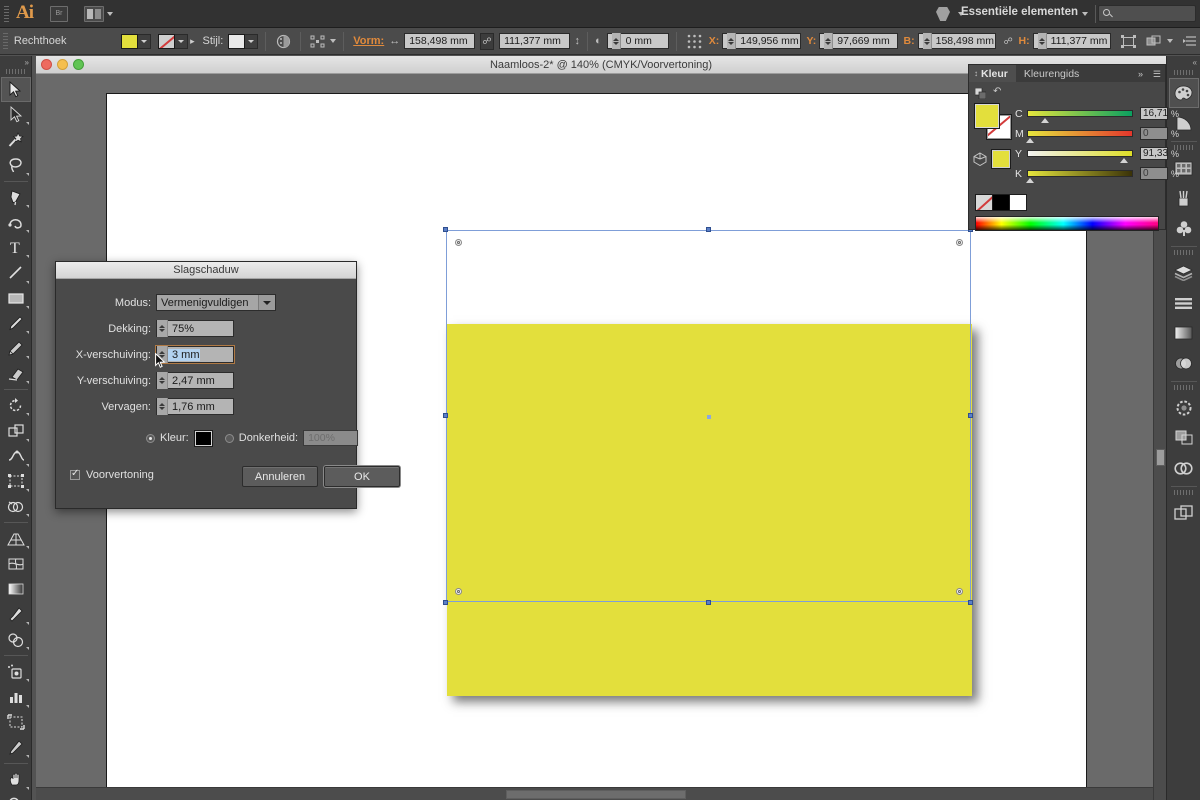 Image resolution: width=1200 pixels, height=800 pixels. What do you see at coordinates (145, 41) in the screenshot?
I see `fill-dropdown-caret` at bounding box center [145, 41].